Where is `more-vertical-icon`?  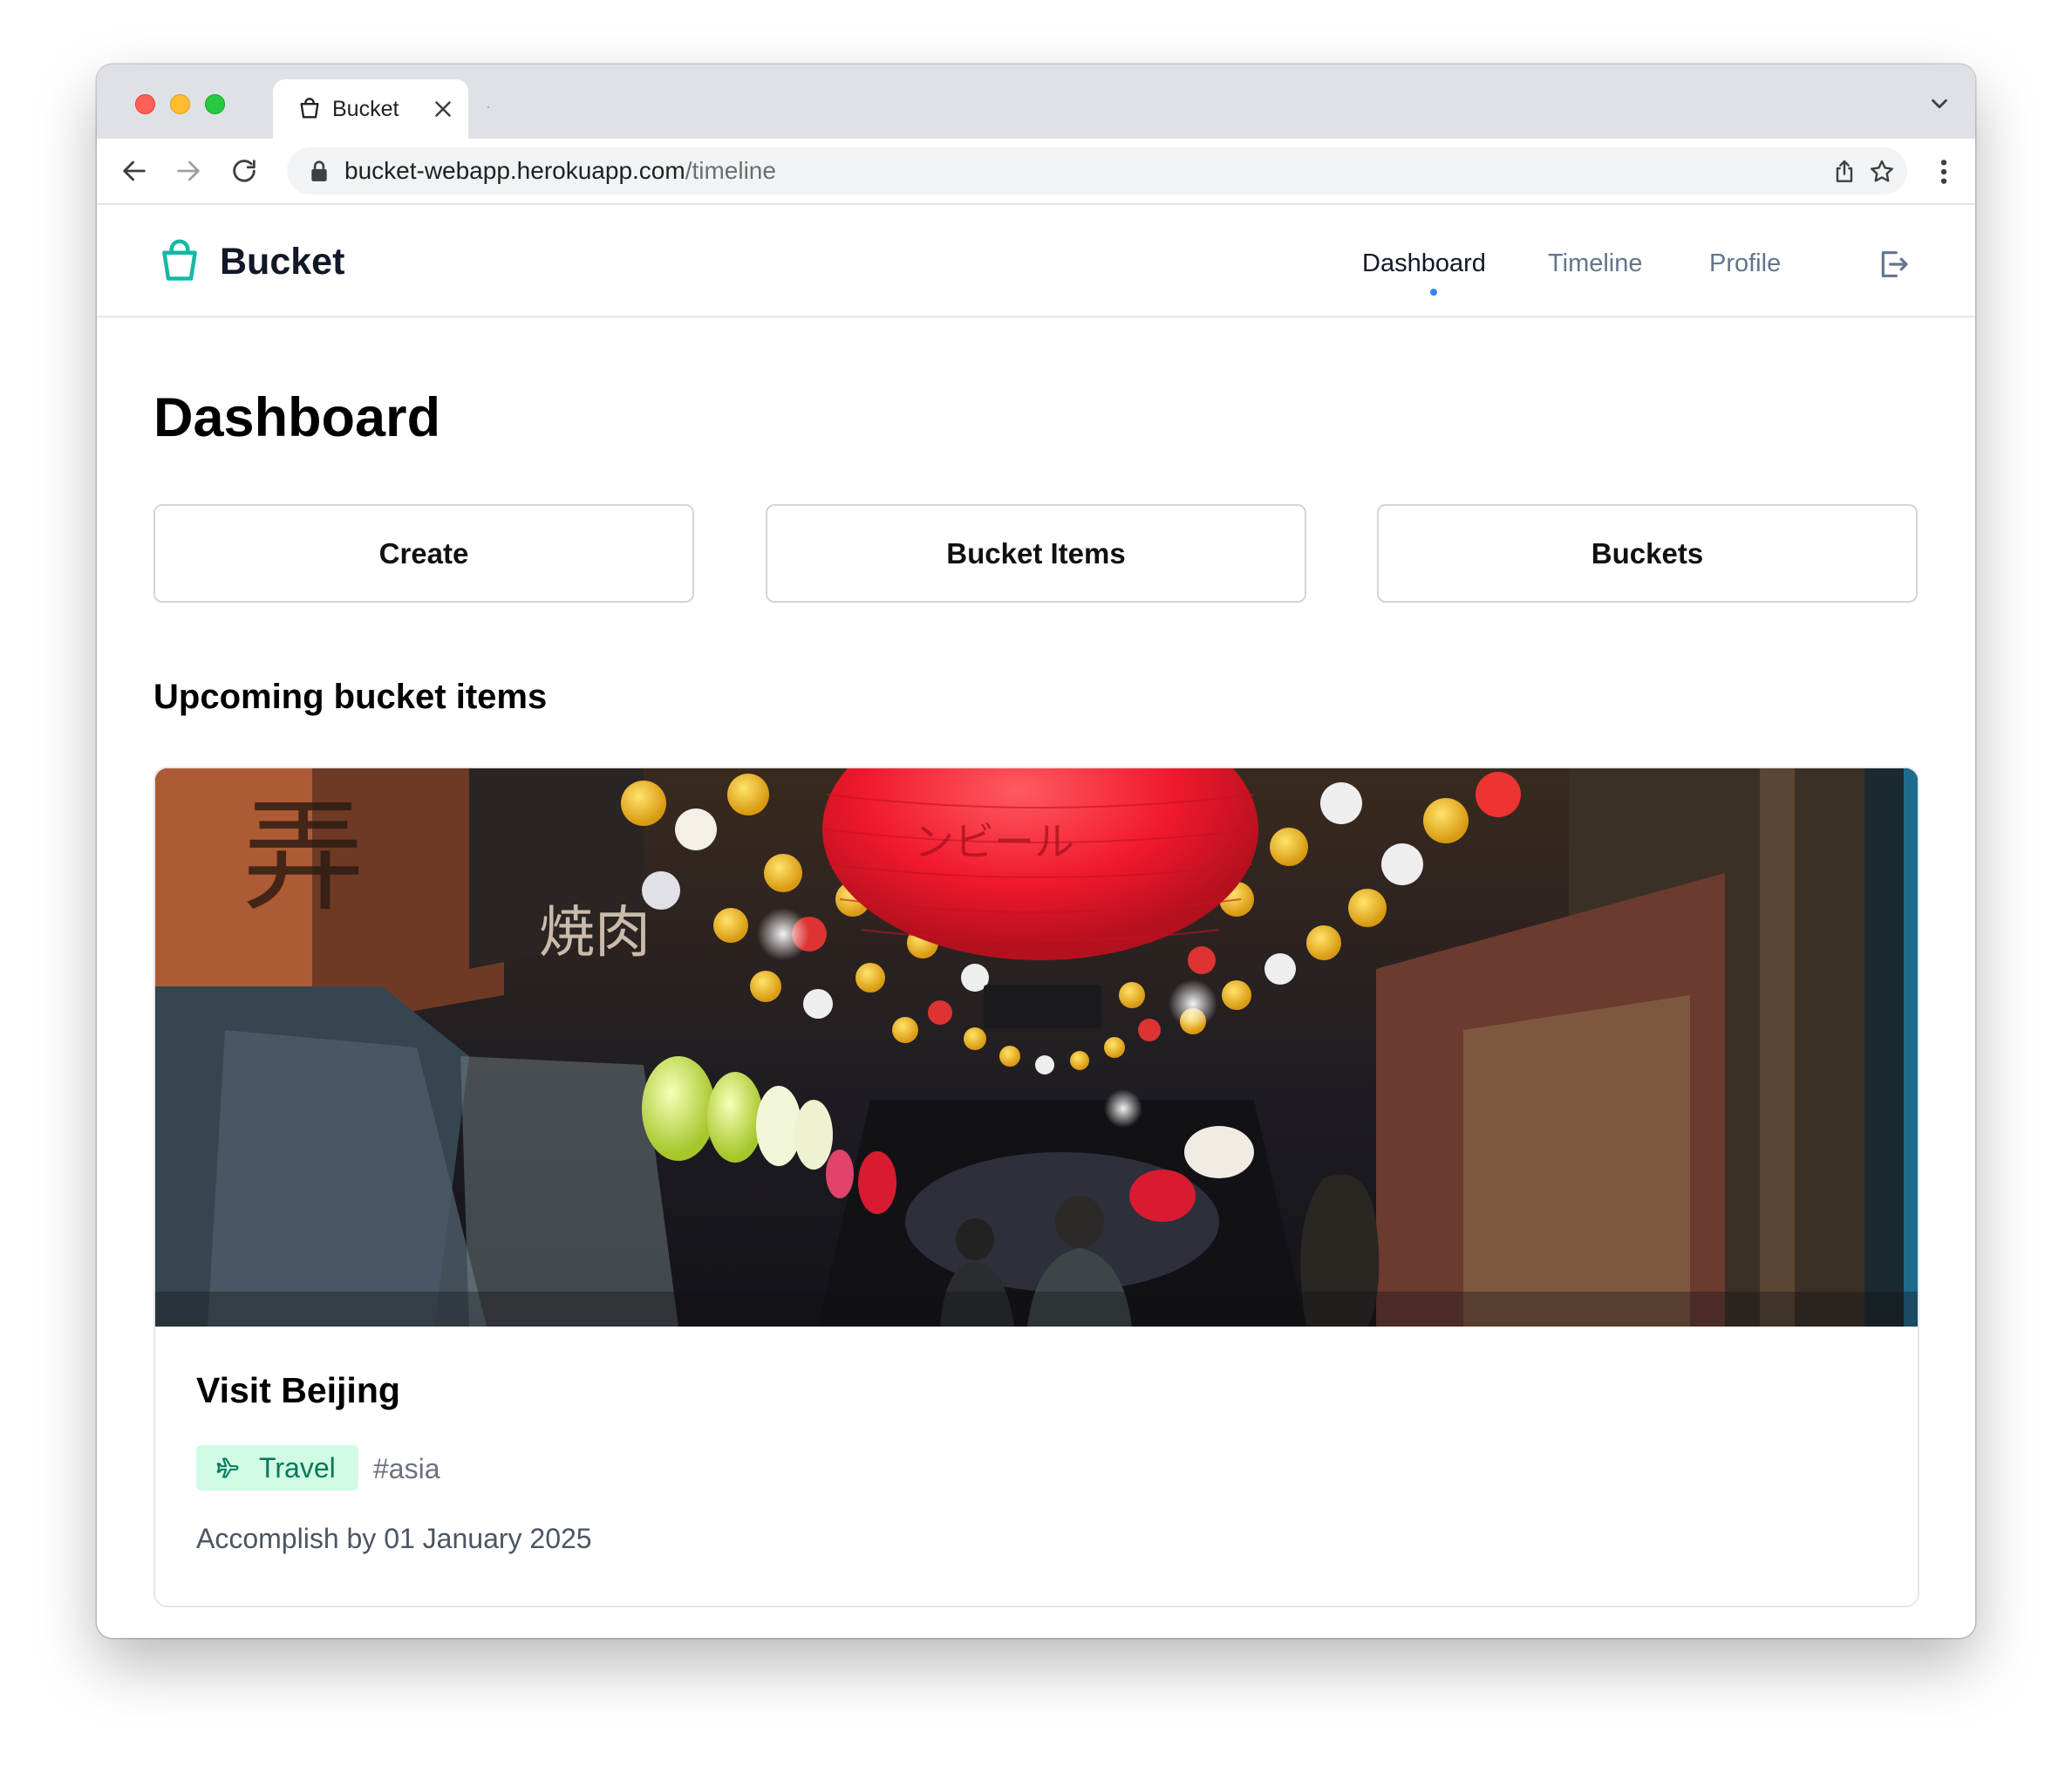 more-vertical-icon is located at coordinates (1944, 172).